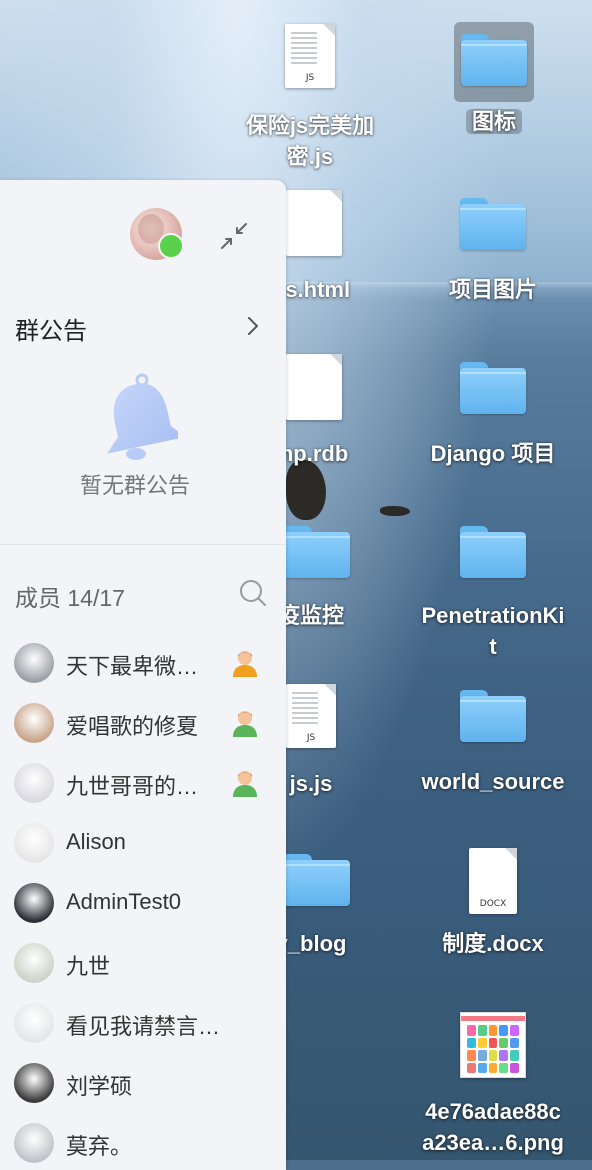 The width and height of the screenshot is (592, 1170). What do you see at coordinates (493, 743) in the screenshot?
I see `desktop-icon-world-source: world_source` at bounding box center [493, 743].